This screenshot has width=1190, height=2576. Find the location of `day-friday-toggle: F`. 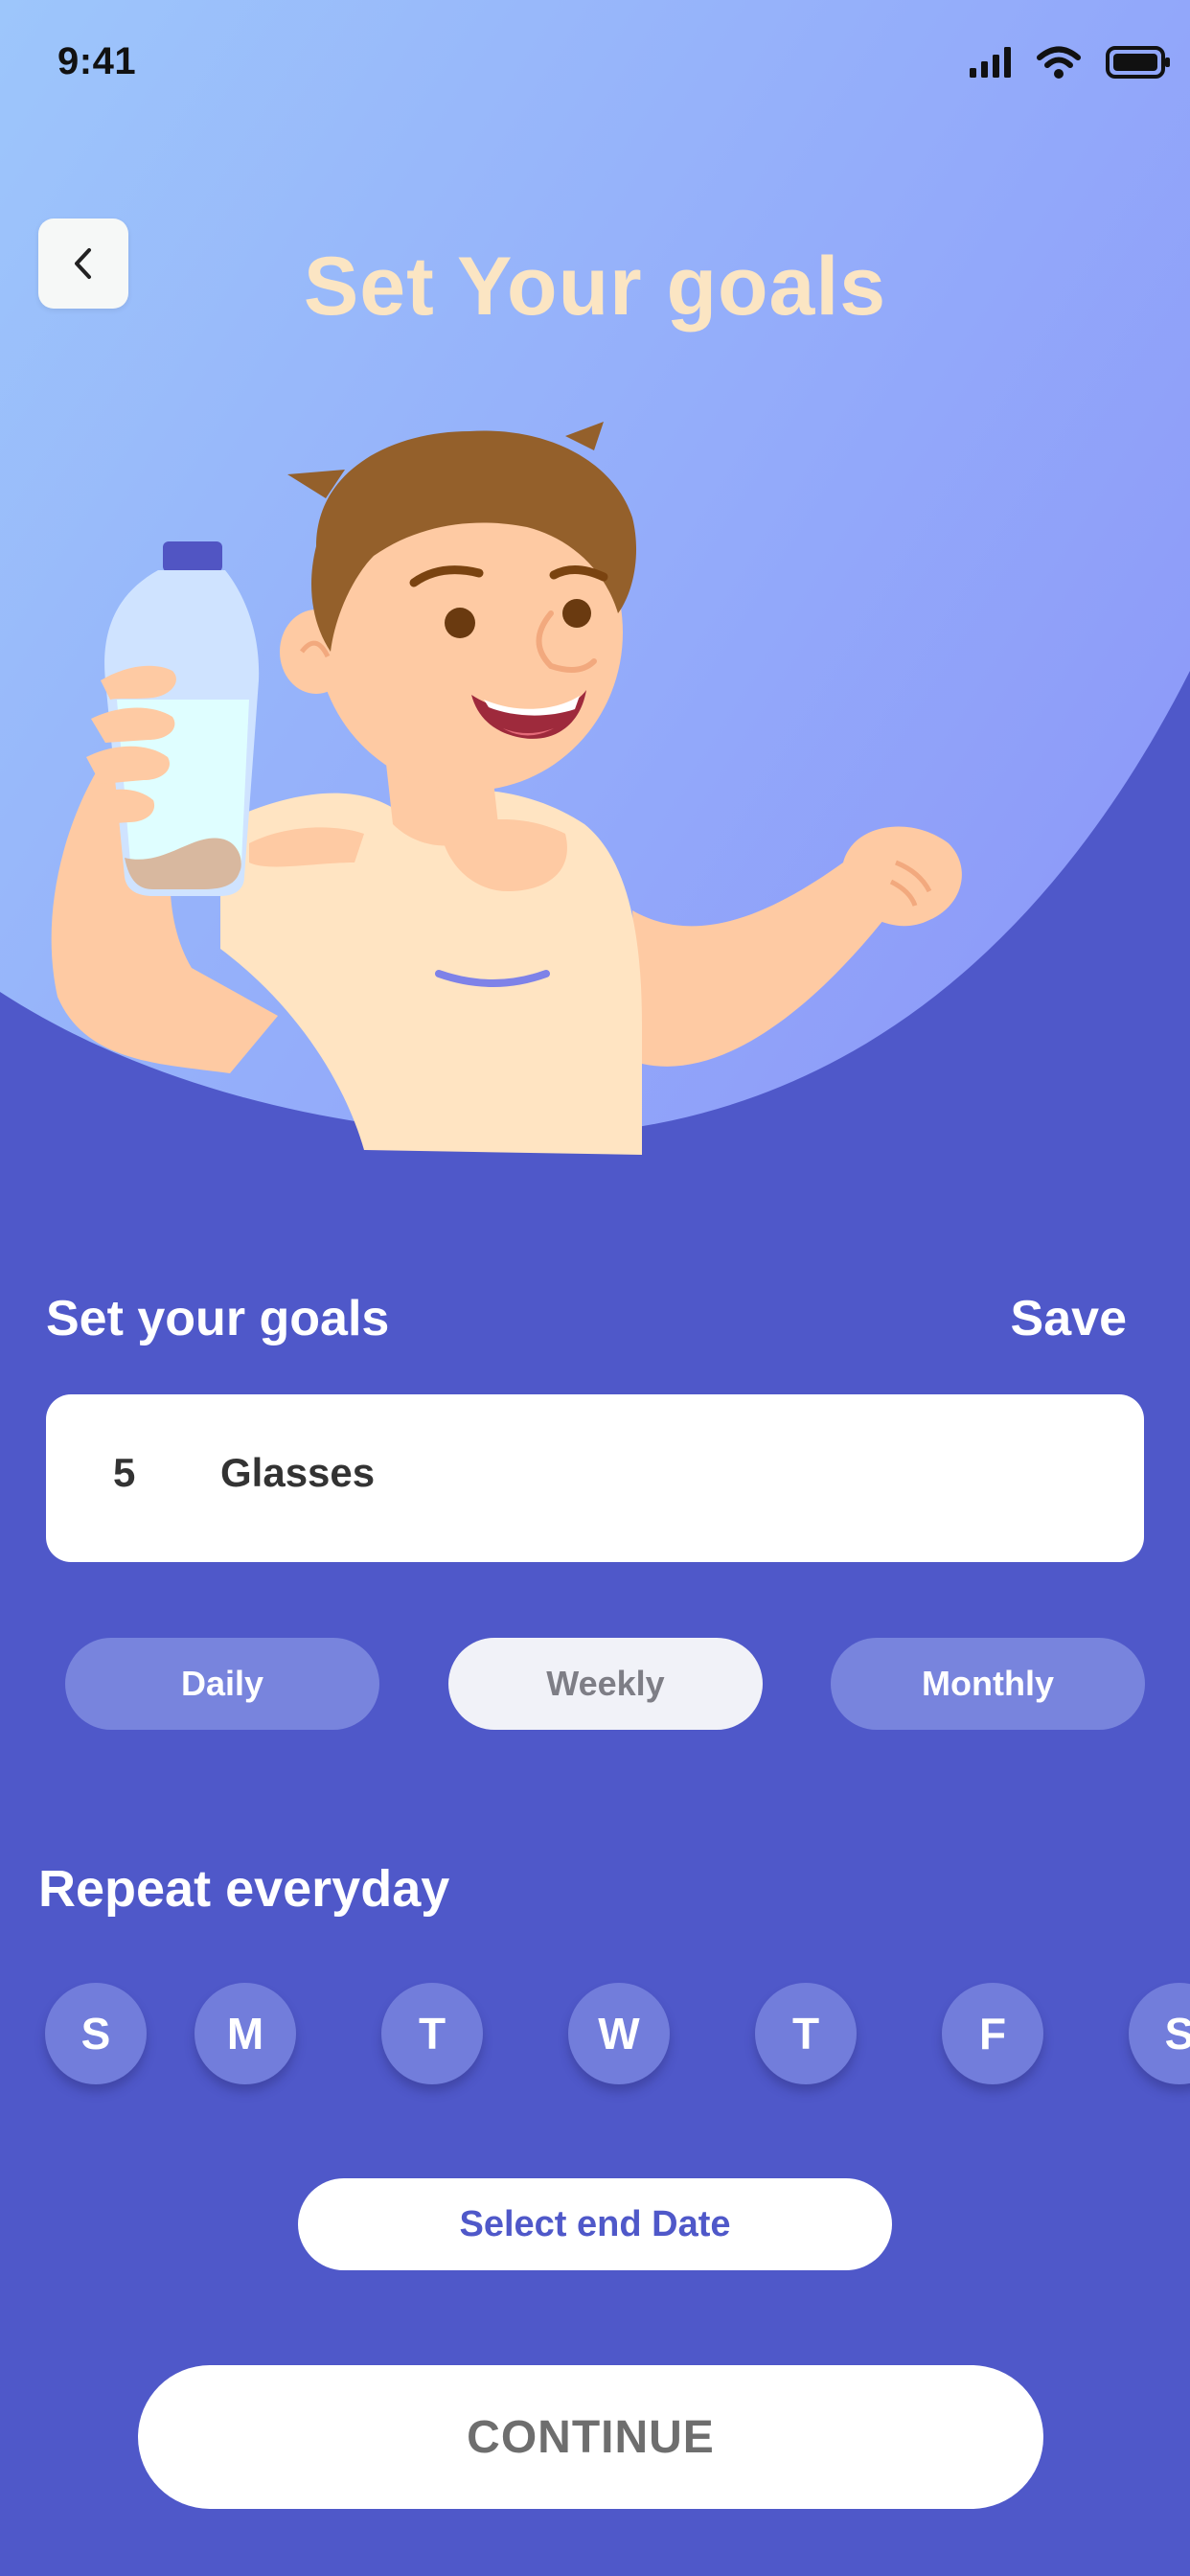

day-friday-toggle: F is located at coordinates (992, 2034).